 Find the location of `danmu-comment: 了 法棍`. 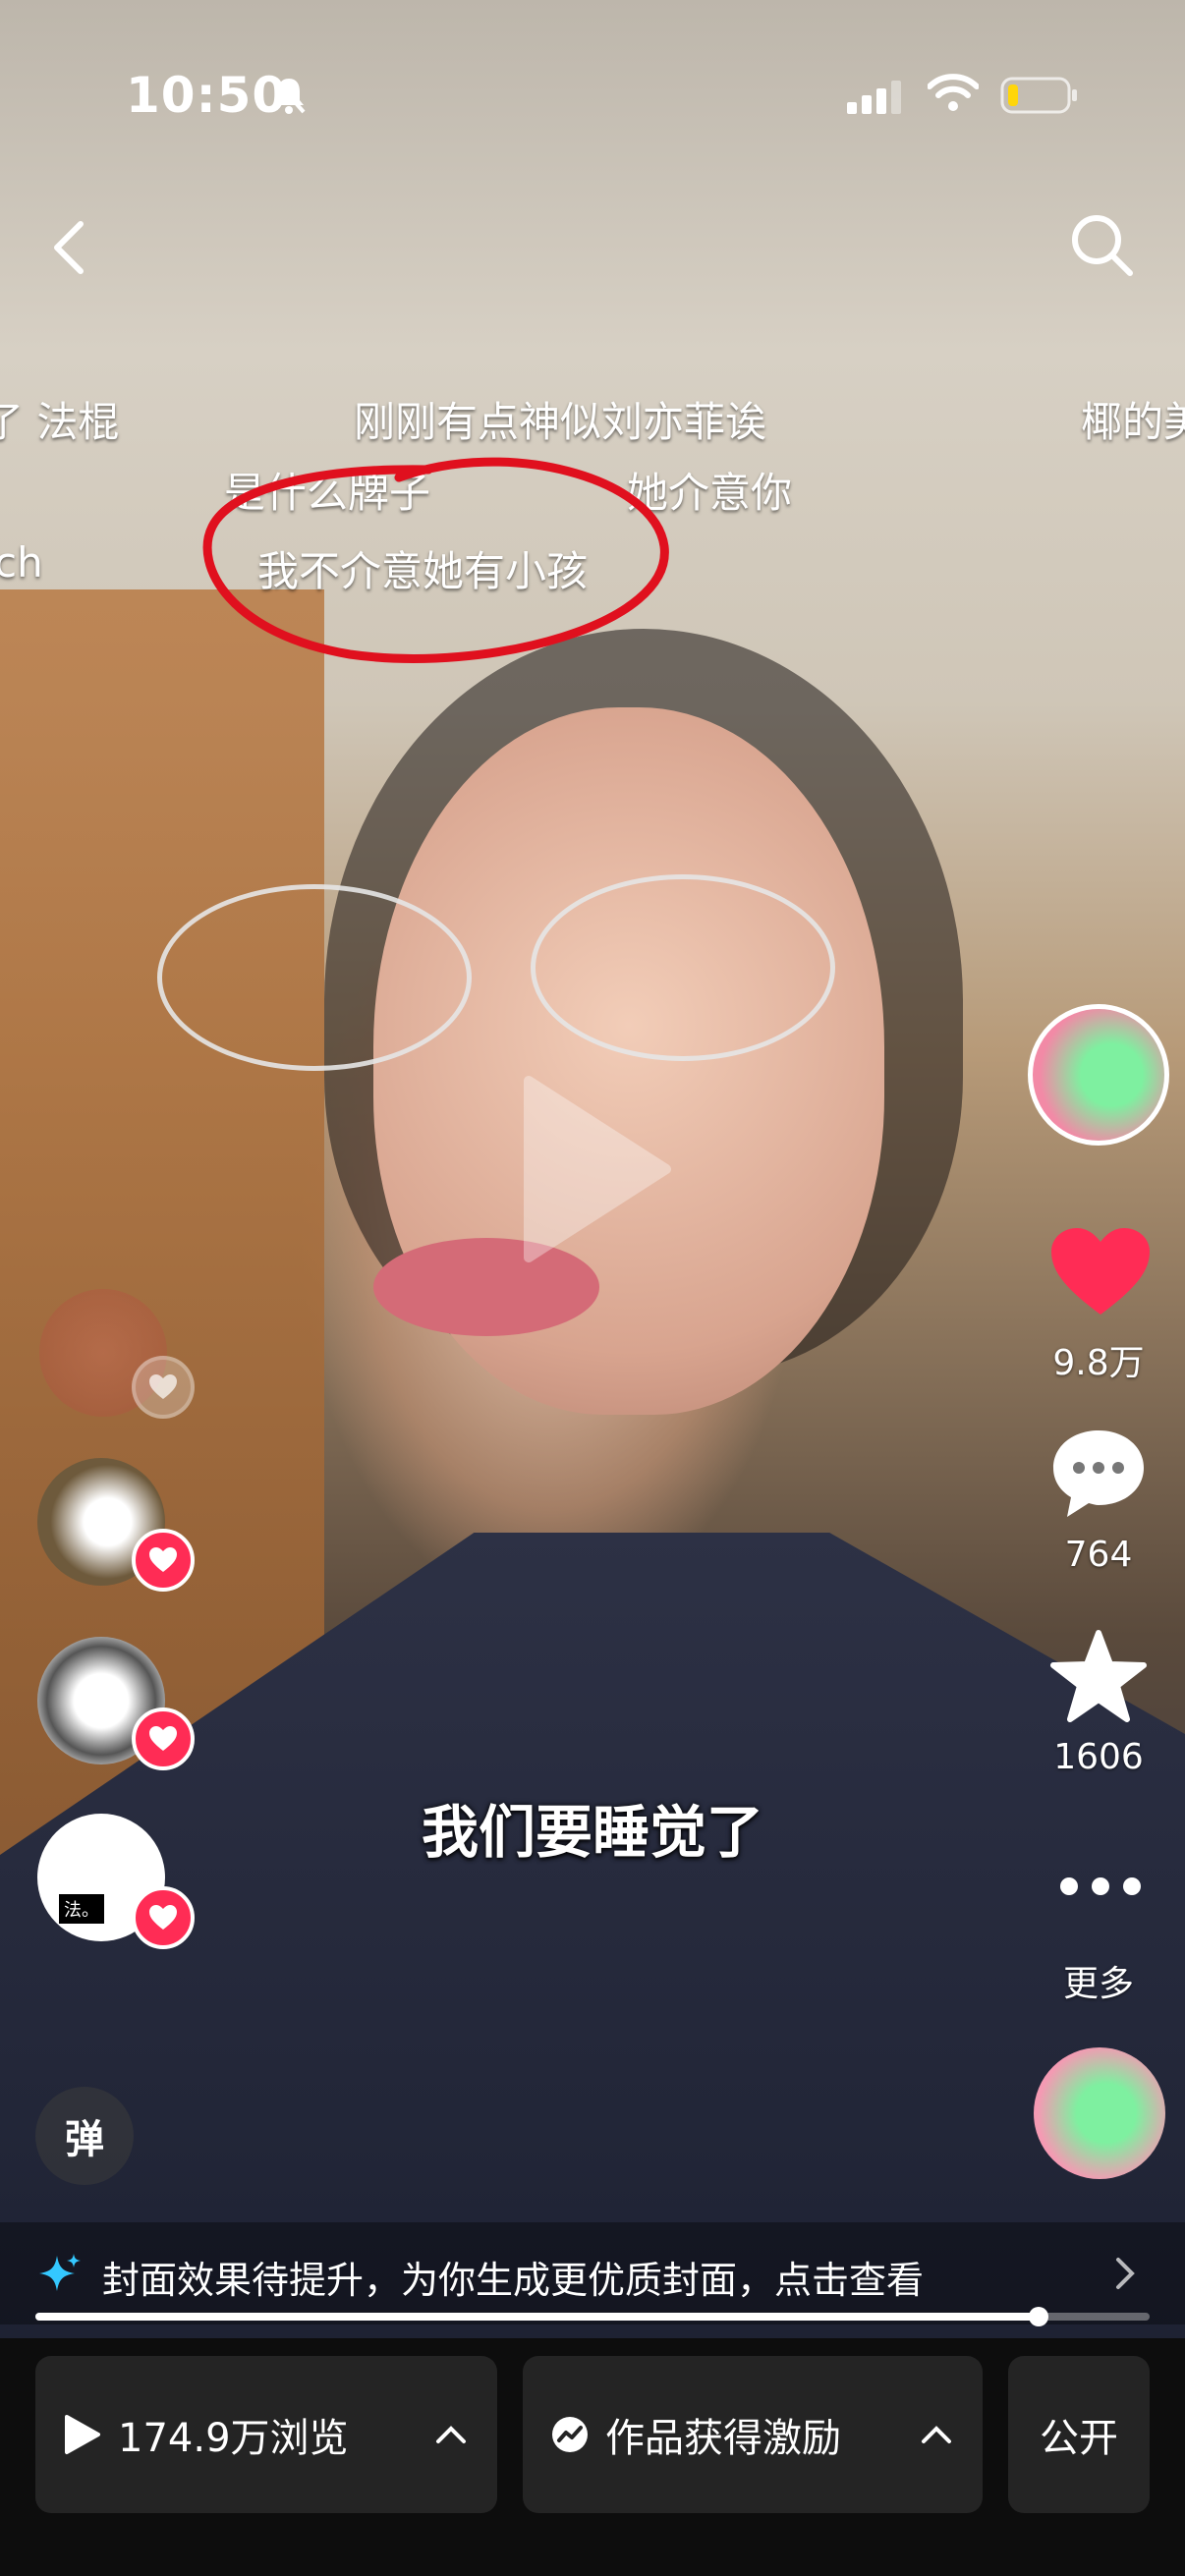

danmu-comment: 了 法棍 is located at coordinates (60, 422).